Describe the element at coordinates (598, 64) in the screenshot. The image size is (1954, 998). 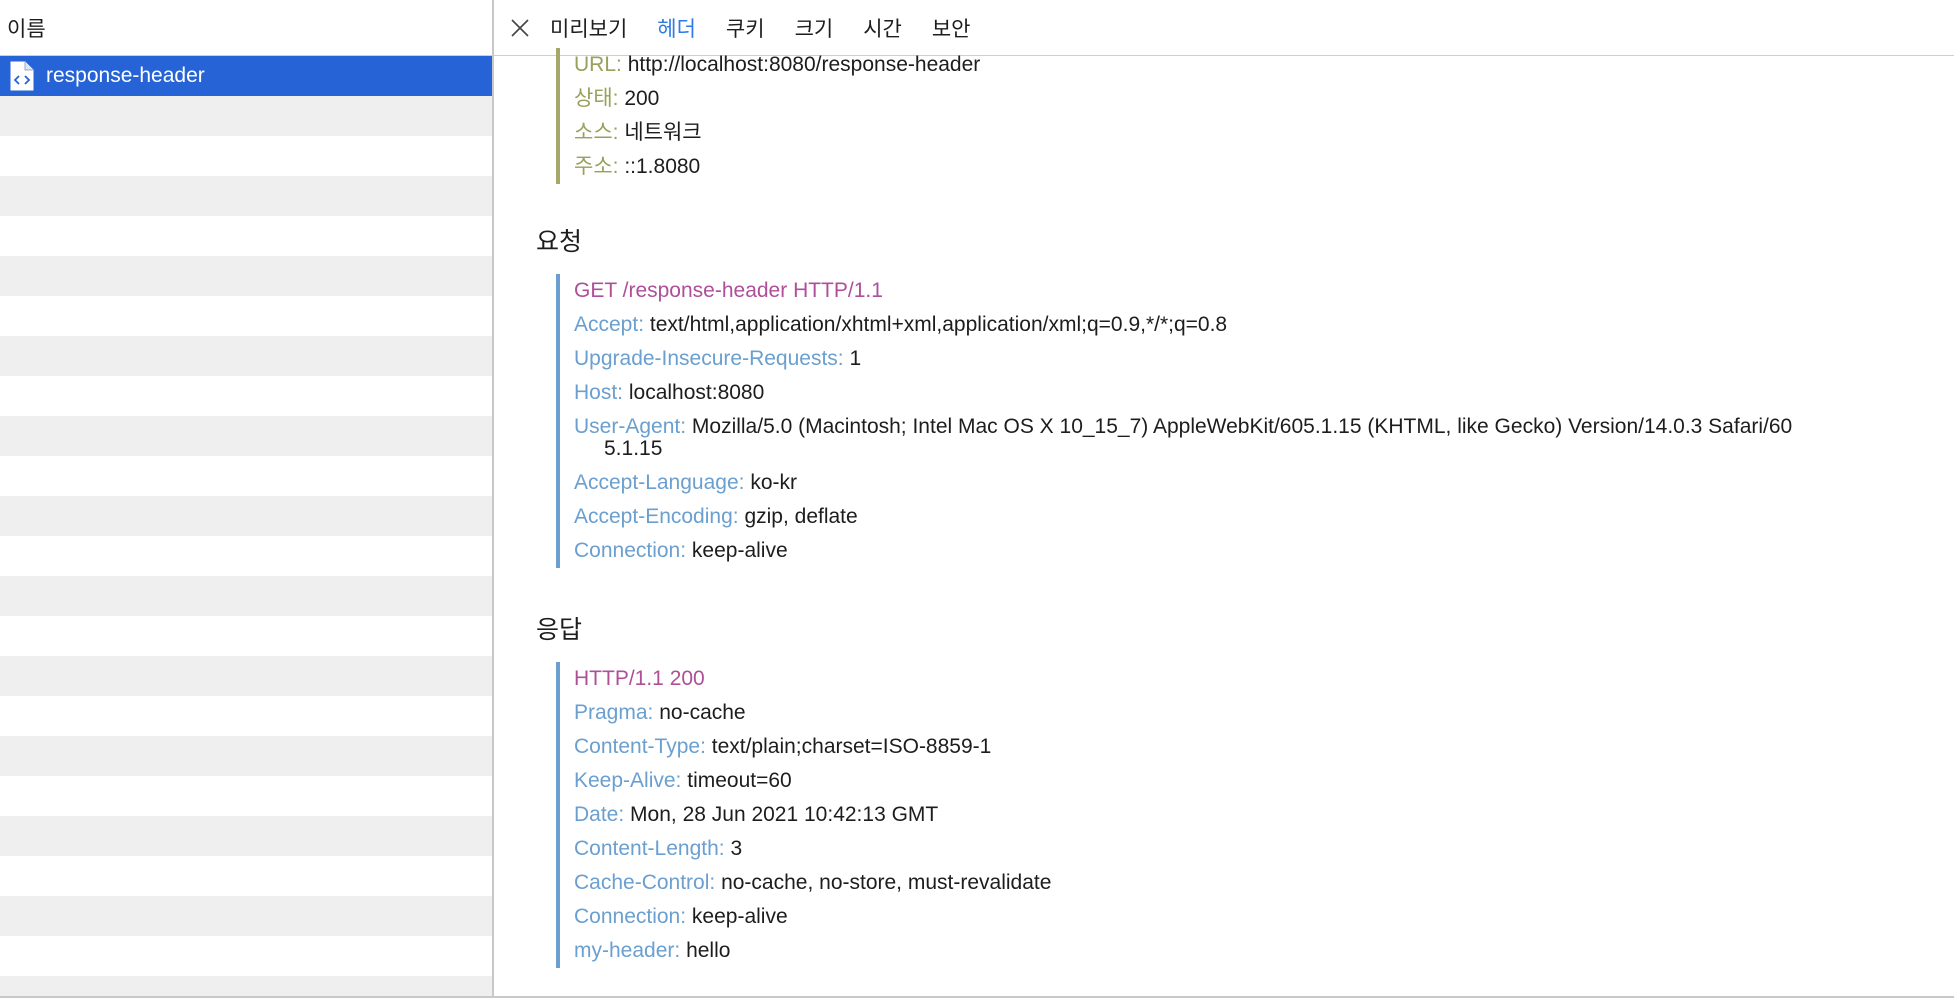
I see `summary-key: URL:` at that location.